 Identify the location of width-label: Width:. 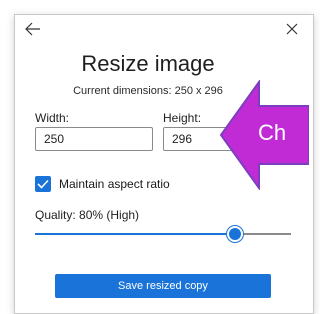
(52, 118).